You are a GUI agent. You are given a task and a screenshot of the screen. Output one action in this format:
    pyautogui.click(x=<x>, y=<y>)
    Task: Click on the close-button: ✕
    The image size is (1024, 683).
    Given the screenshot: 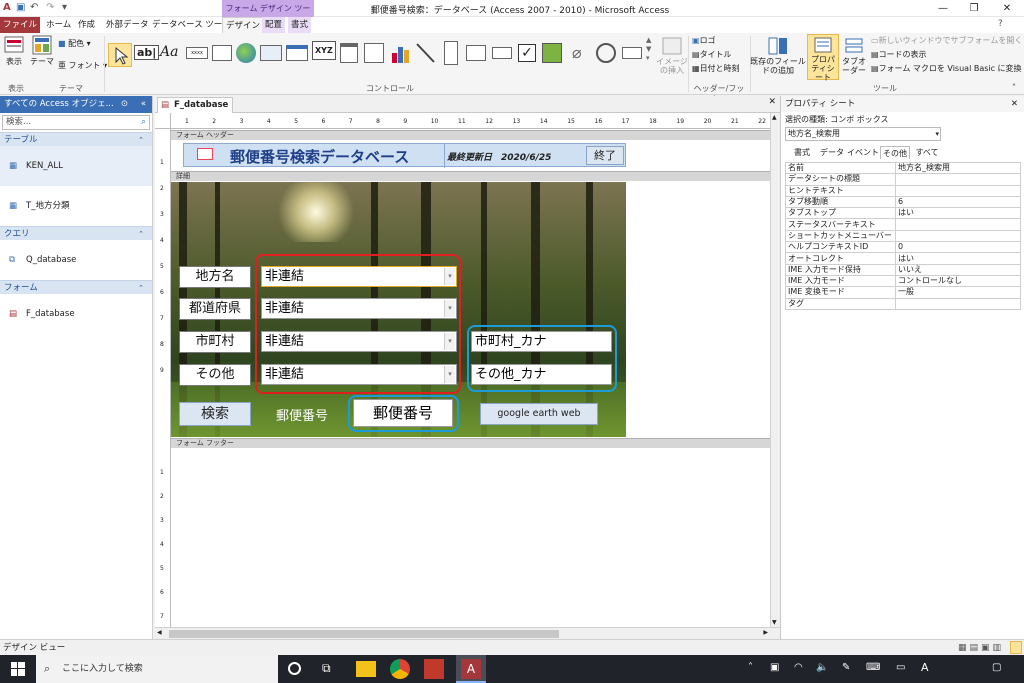 What is the action you would take?
    pyautogui.click(x=1007, y=8)
    